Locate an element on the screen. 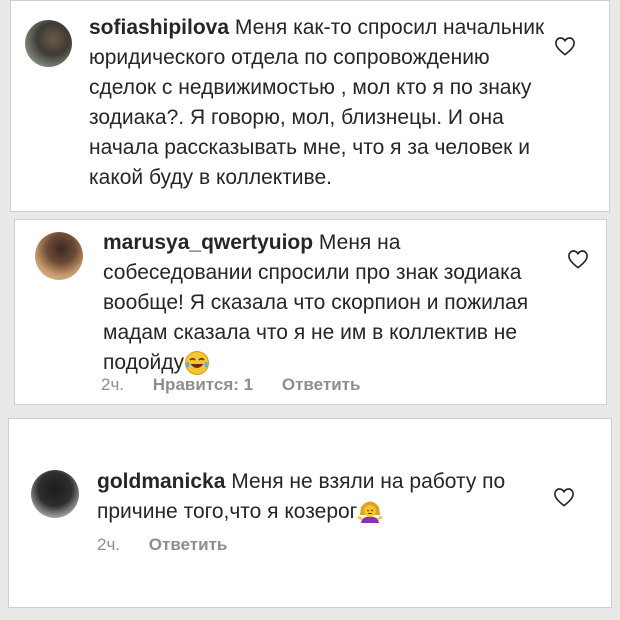  comment-username: marusya_qwertyuiop is located at coordinates (208, 242).